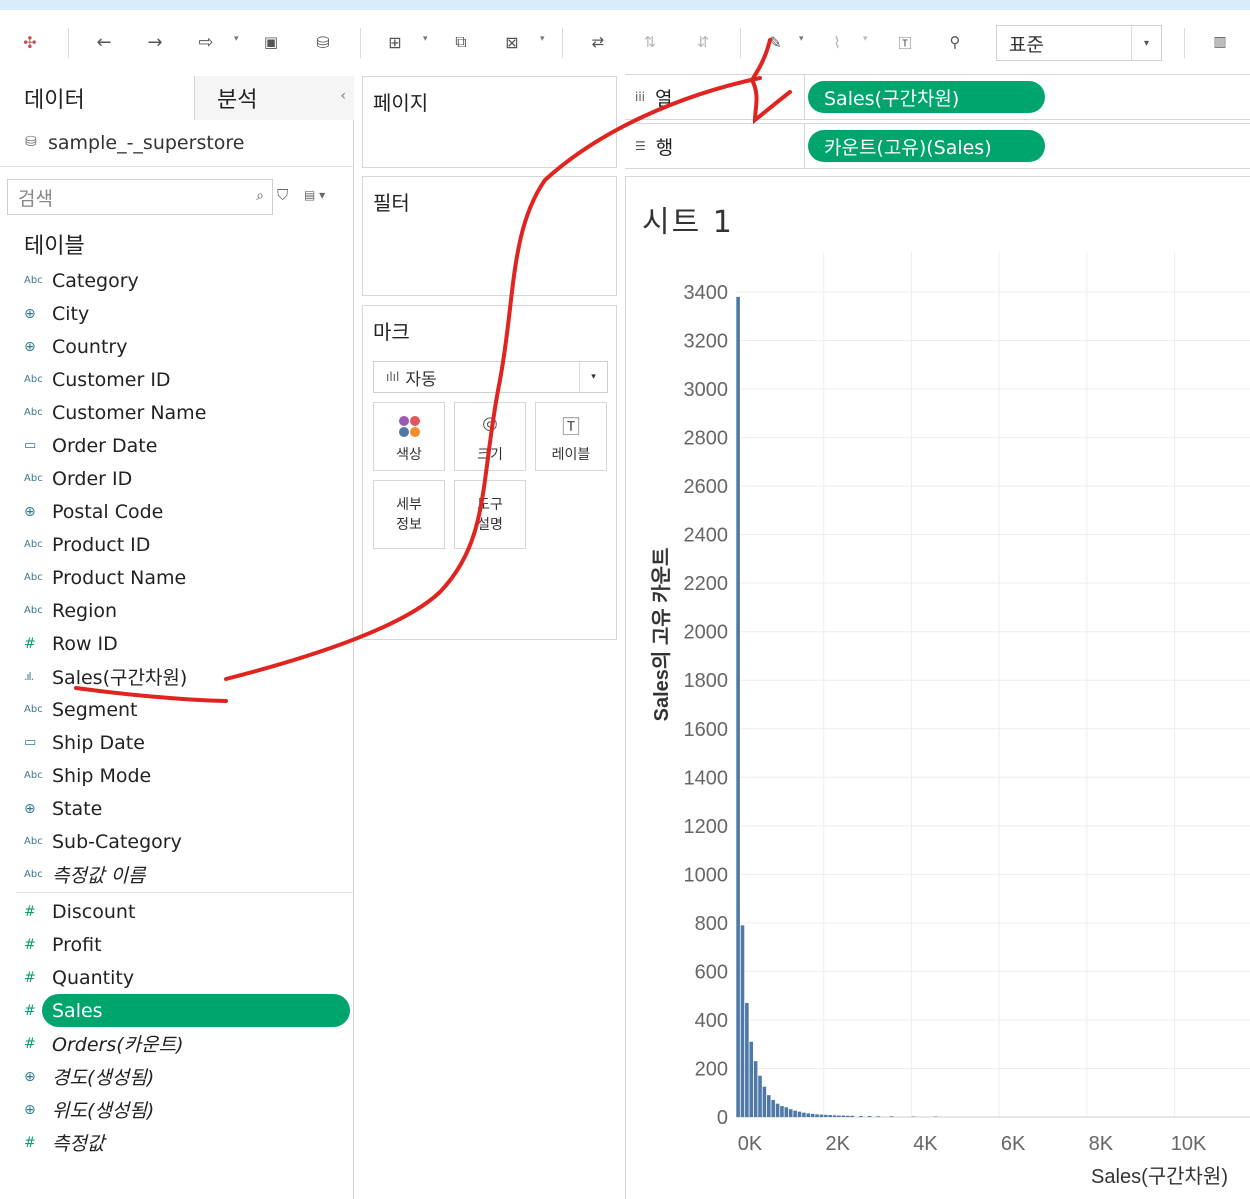 This screenshot has height=1199, width=1250. I want to click on field-ship-date: ▭ Ship Date, so click(177, 742).